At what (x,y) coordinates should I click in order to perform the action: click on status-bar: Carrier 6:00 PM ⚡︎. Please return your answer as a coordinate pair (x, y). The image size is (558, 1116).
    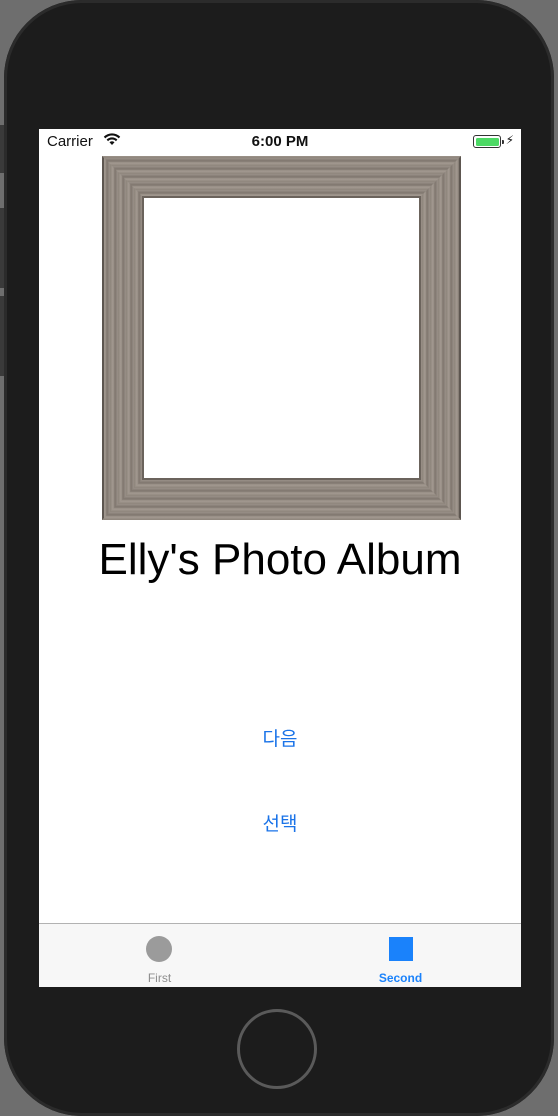
    Looking at the image, I should click on (280, 142).